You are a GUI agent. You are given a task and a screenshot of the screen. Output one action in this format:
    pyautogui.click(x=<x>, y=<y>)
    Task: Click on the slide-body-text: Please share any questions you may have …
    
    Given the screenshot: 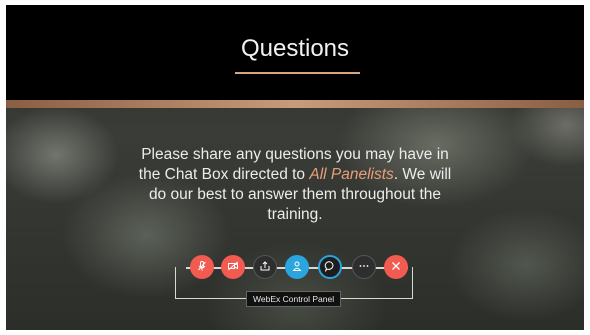 What is the action you would take?
    pyautogui.click(x=295, y=185)
    